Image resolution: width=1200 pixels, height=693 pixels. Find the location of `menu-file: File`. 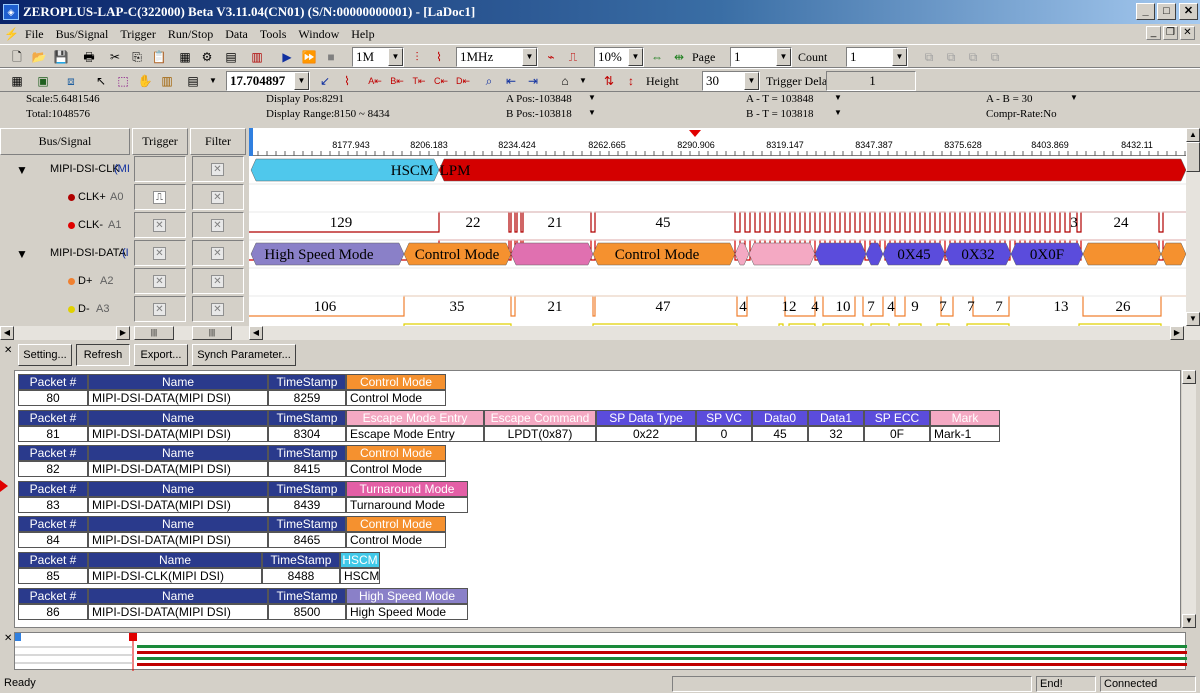

menu-file: File is located at coordinates (34, 34).